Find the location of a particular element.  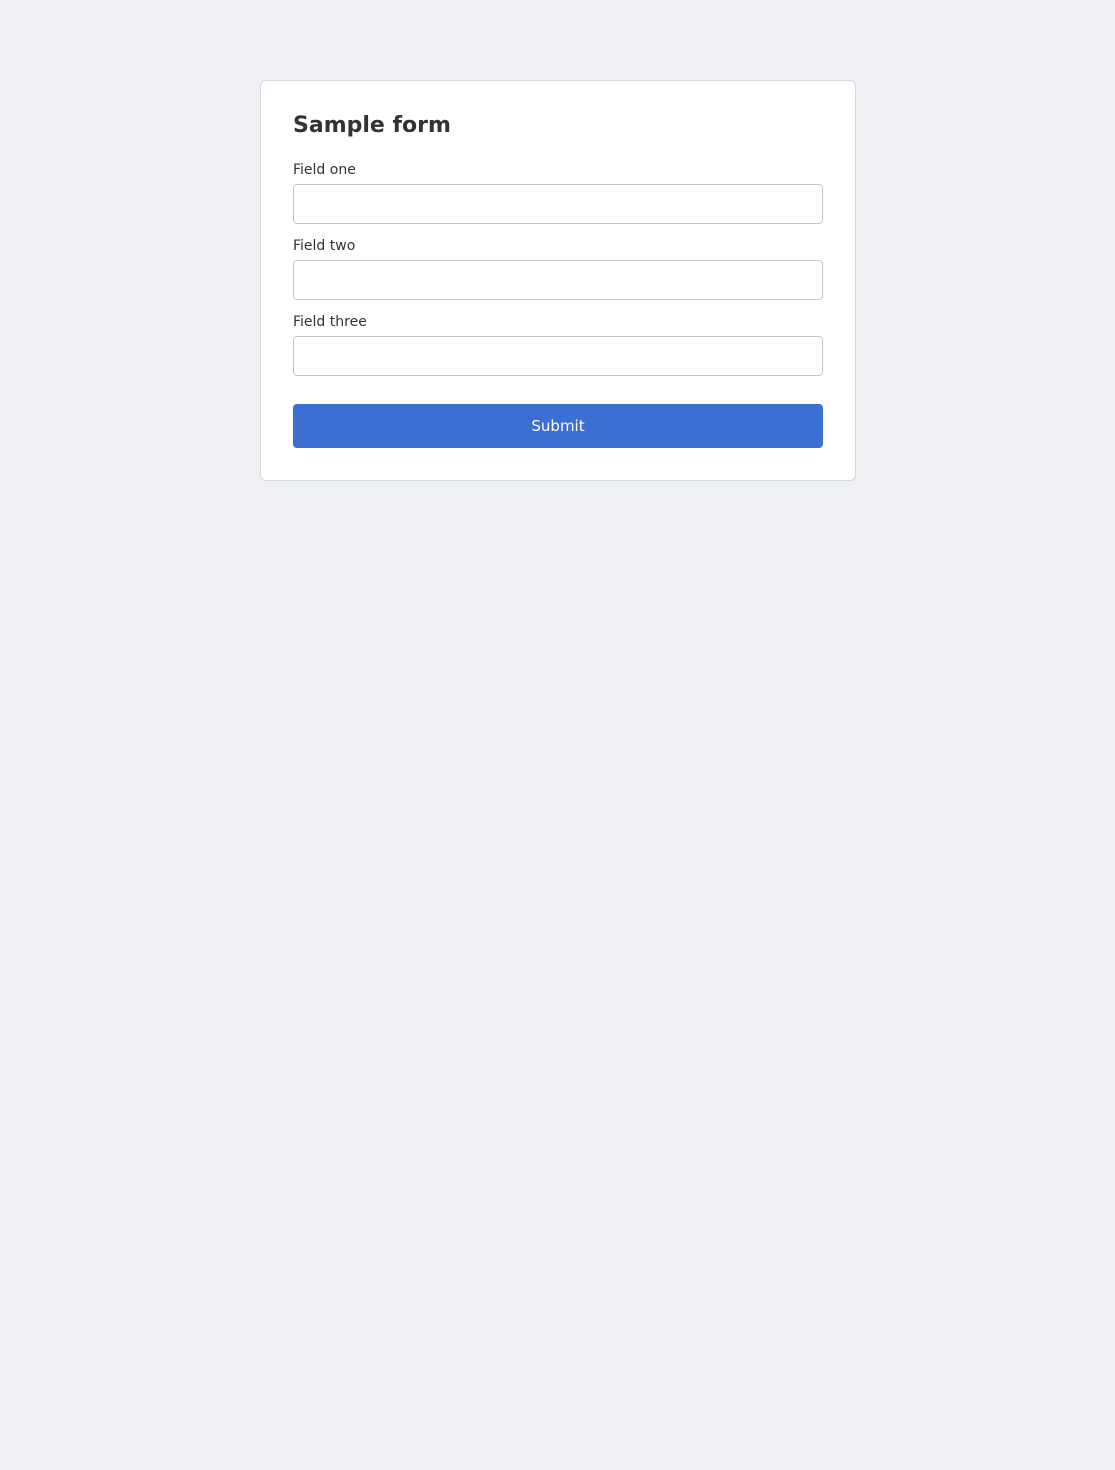

field-two-label: Field two is located at coordinates (324, 246).